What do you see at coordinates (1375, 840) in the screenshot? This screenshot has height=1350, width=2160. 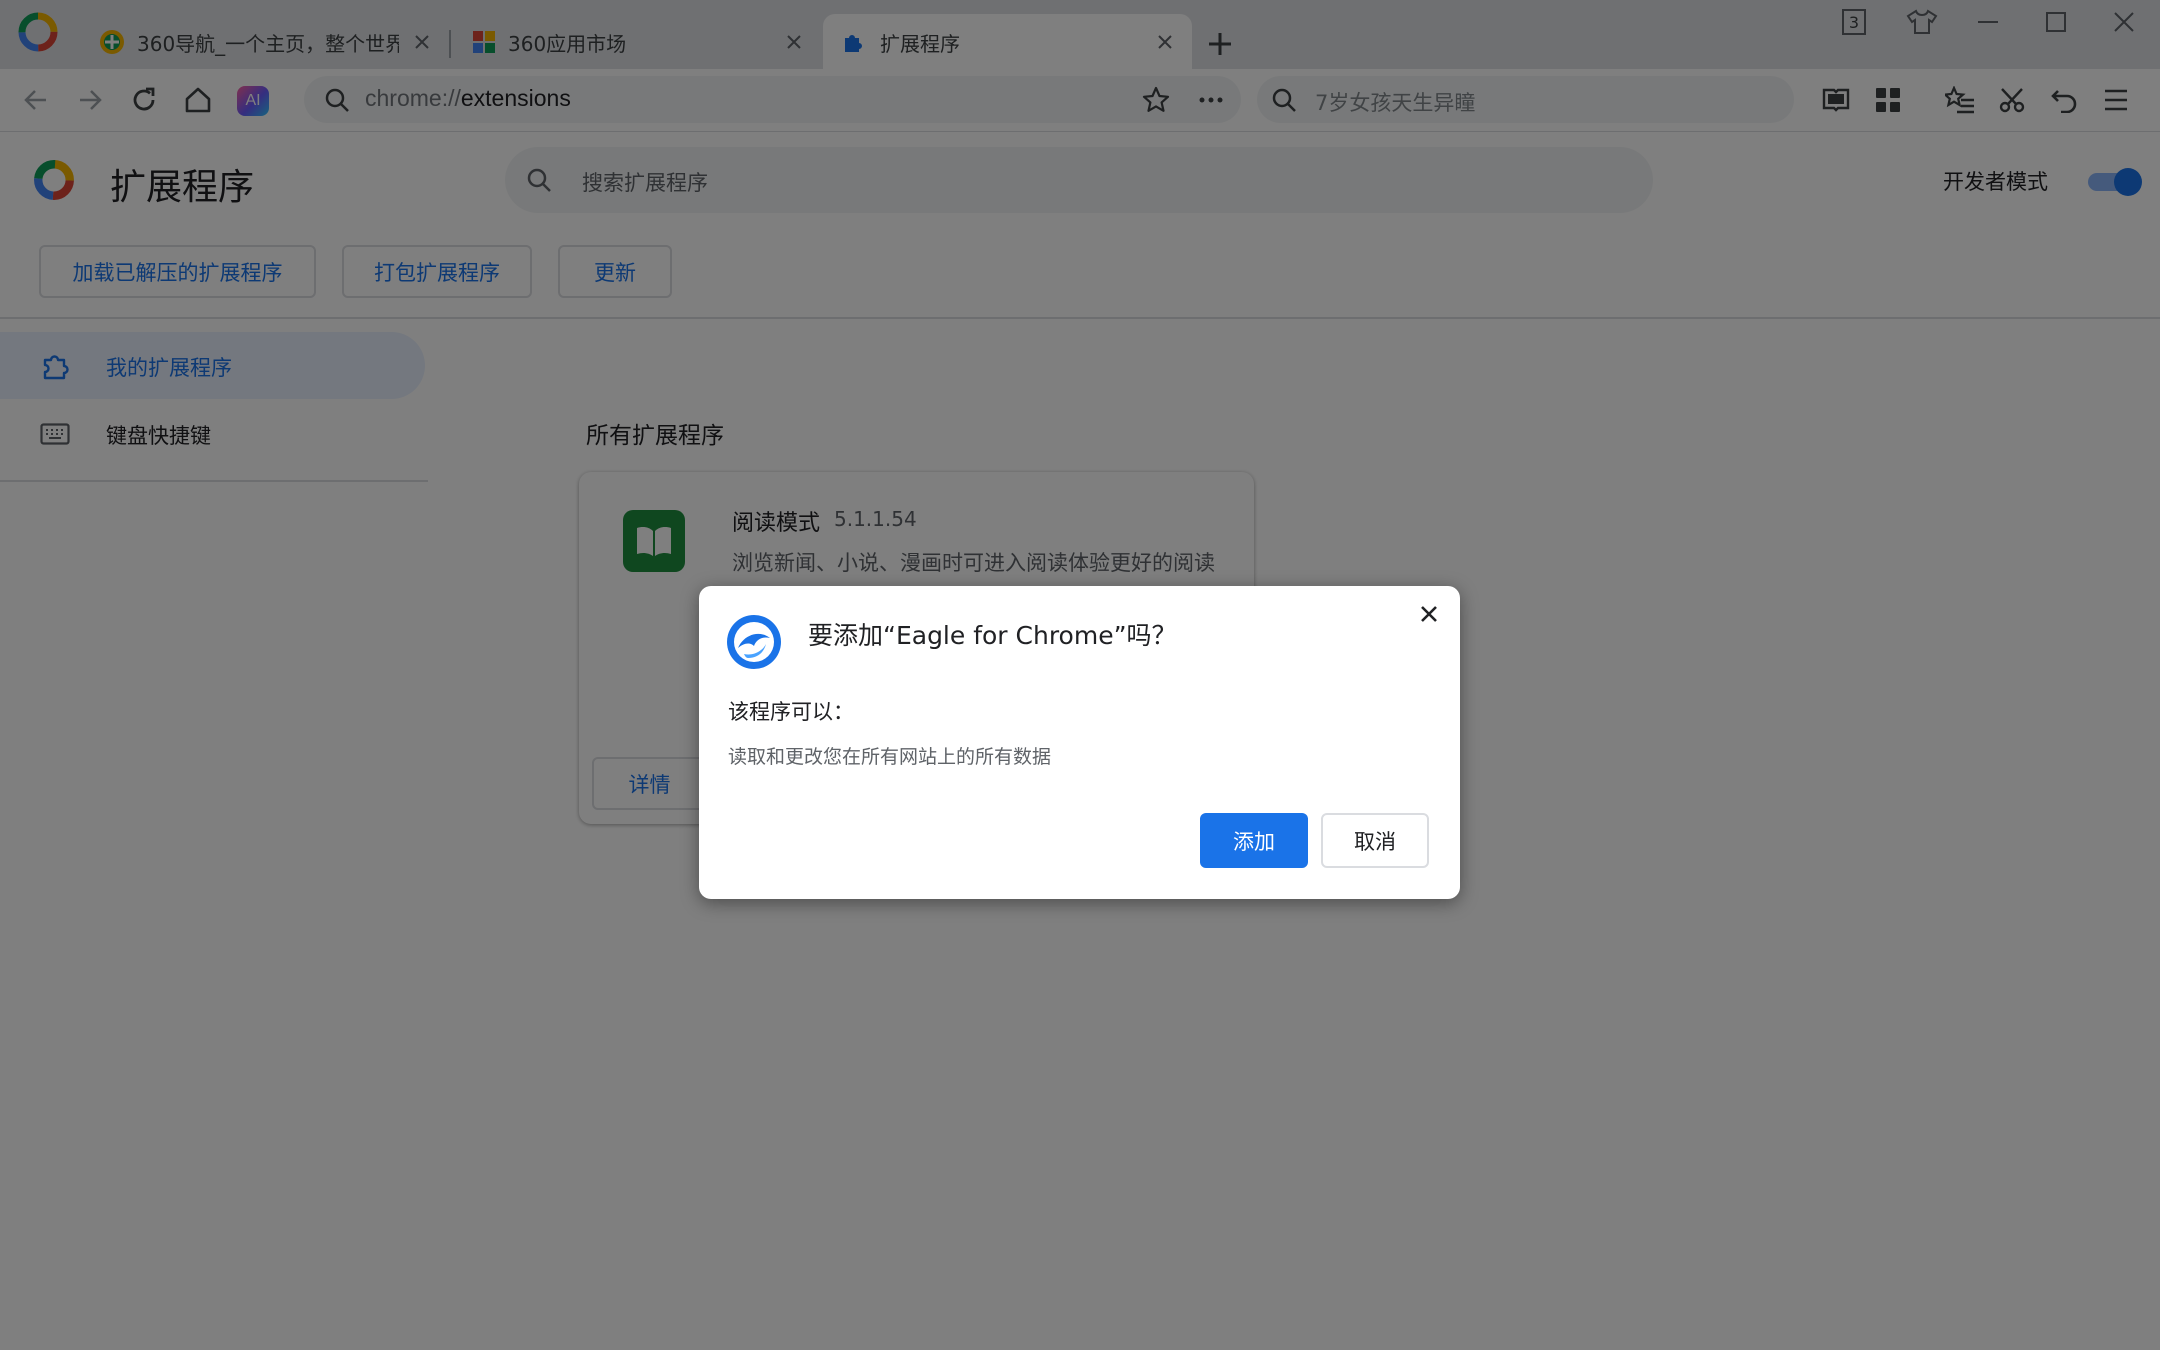 I see `cancel-button: 取消` at bounding box center [1375, 840].